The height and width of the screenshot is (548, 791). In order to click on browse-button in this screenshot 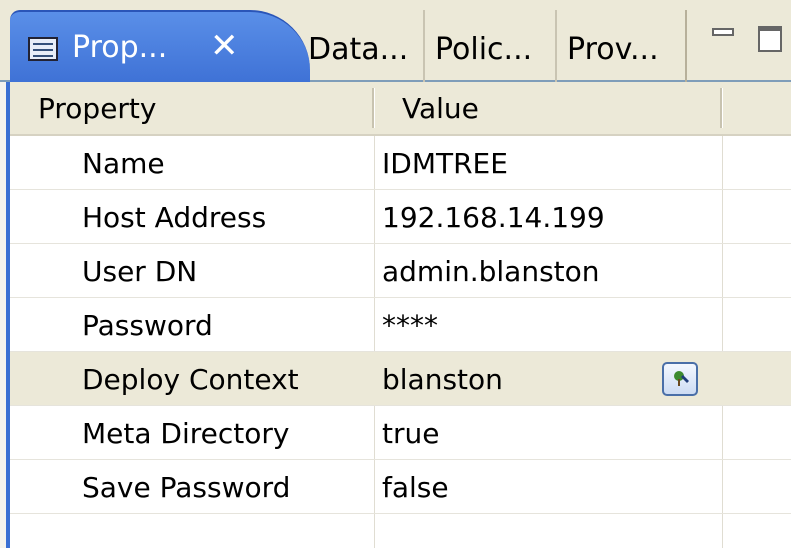, I will do `click(680, 379)`.